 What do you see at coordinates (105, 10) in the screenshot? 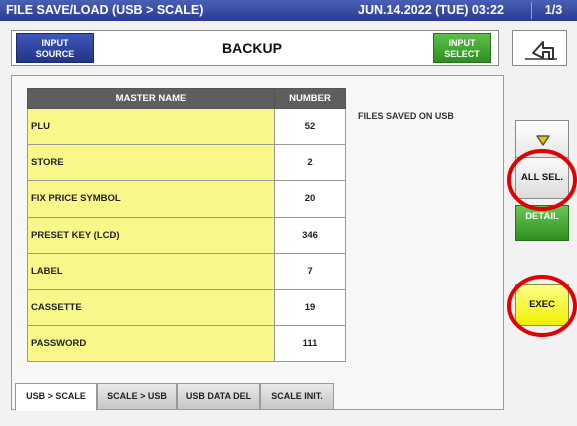
I see `window-title: FILE SAVE/LOAD (USB > SCALE)` at bounding box center [105, 10].